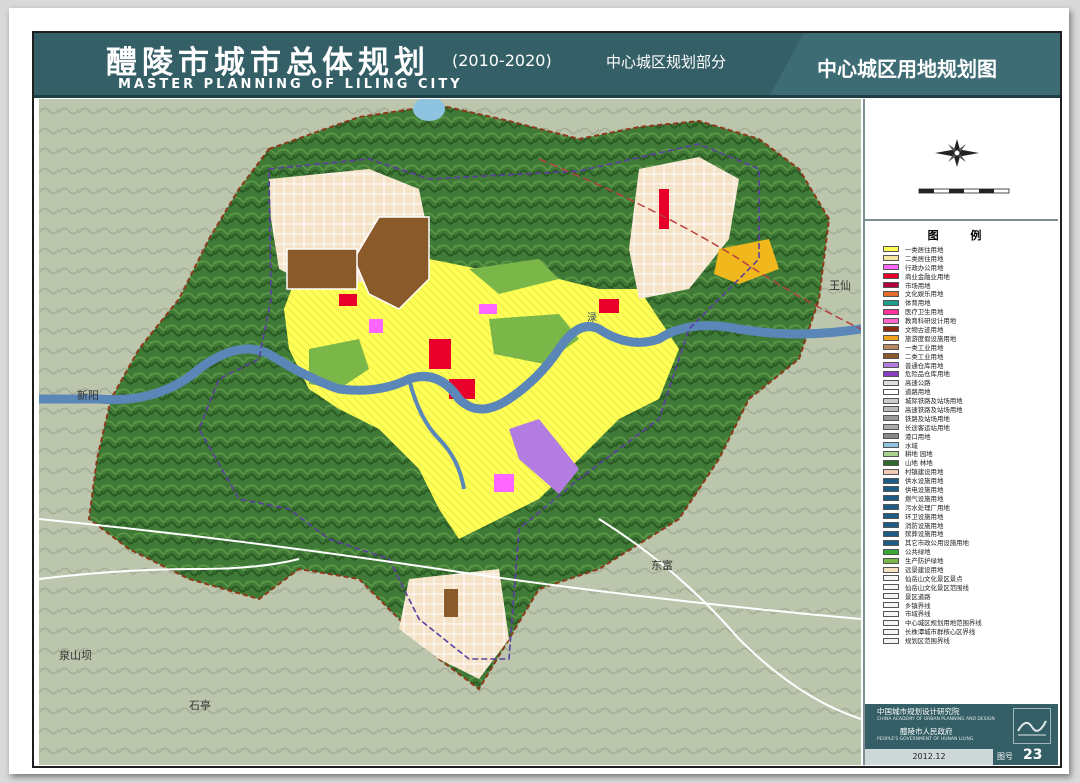  I want to click on legend-item: 商业金融业用地, so click(968, 276).